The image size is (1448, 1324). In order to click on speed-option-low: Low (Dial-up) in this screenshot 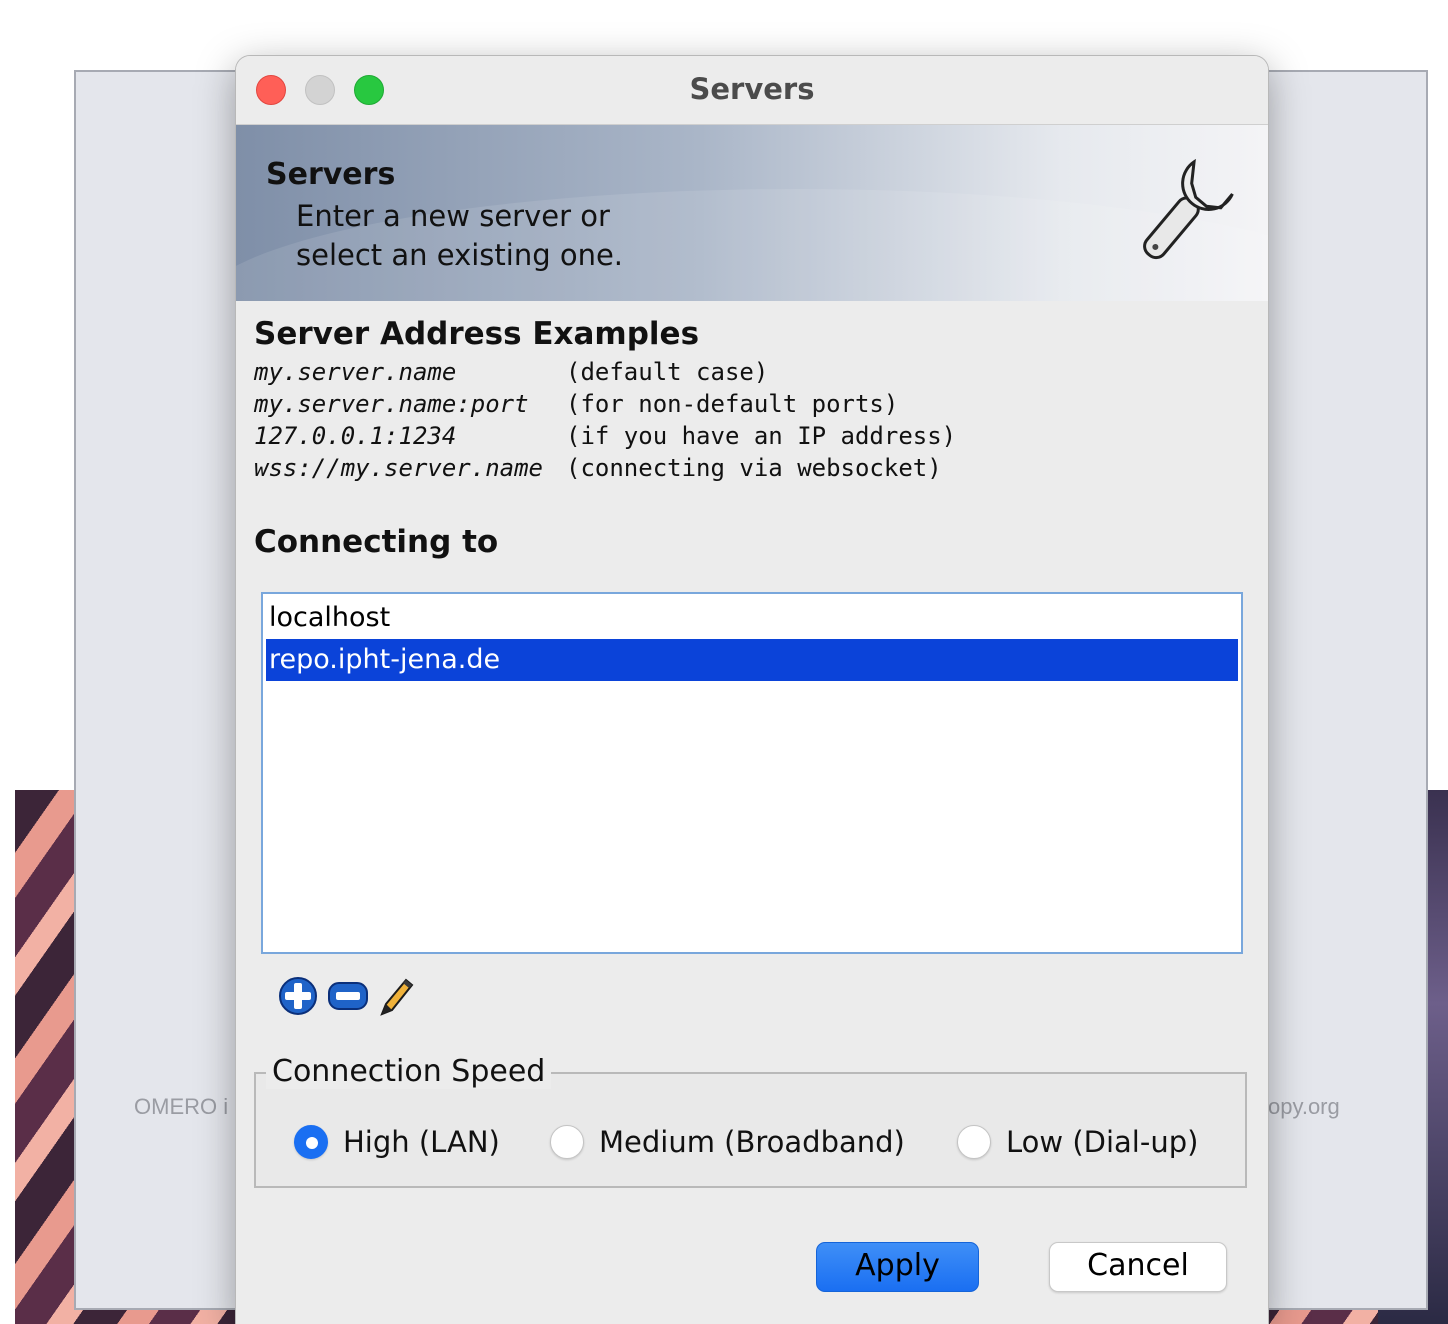, I will do `click(1077, 1142)`.